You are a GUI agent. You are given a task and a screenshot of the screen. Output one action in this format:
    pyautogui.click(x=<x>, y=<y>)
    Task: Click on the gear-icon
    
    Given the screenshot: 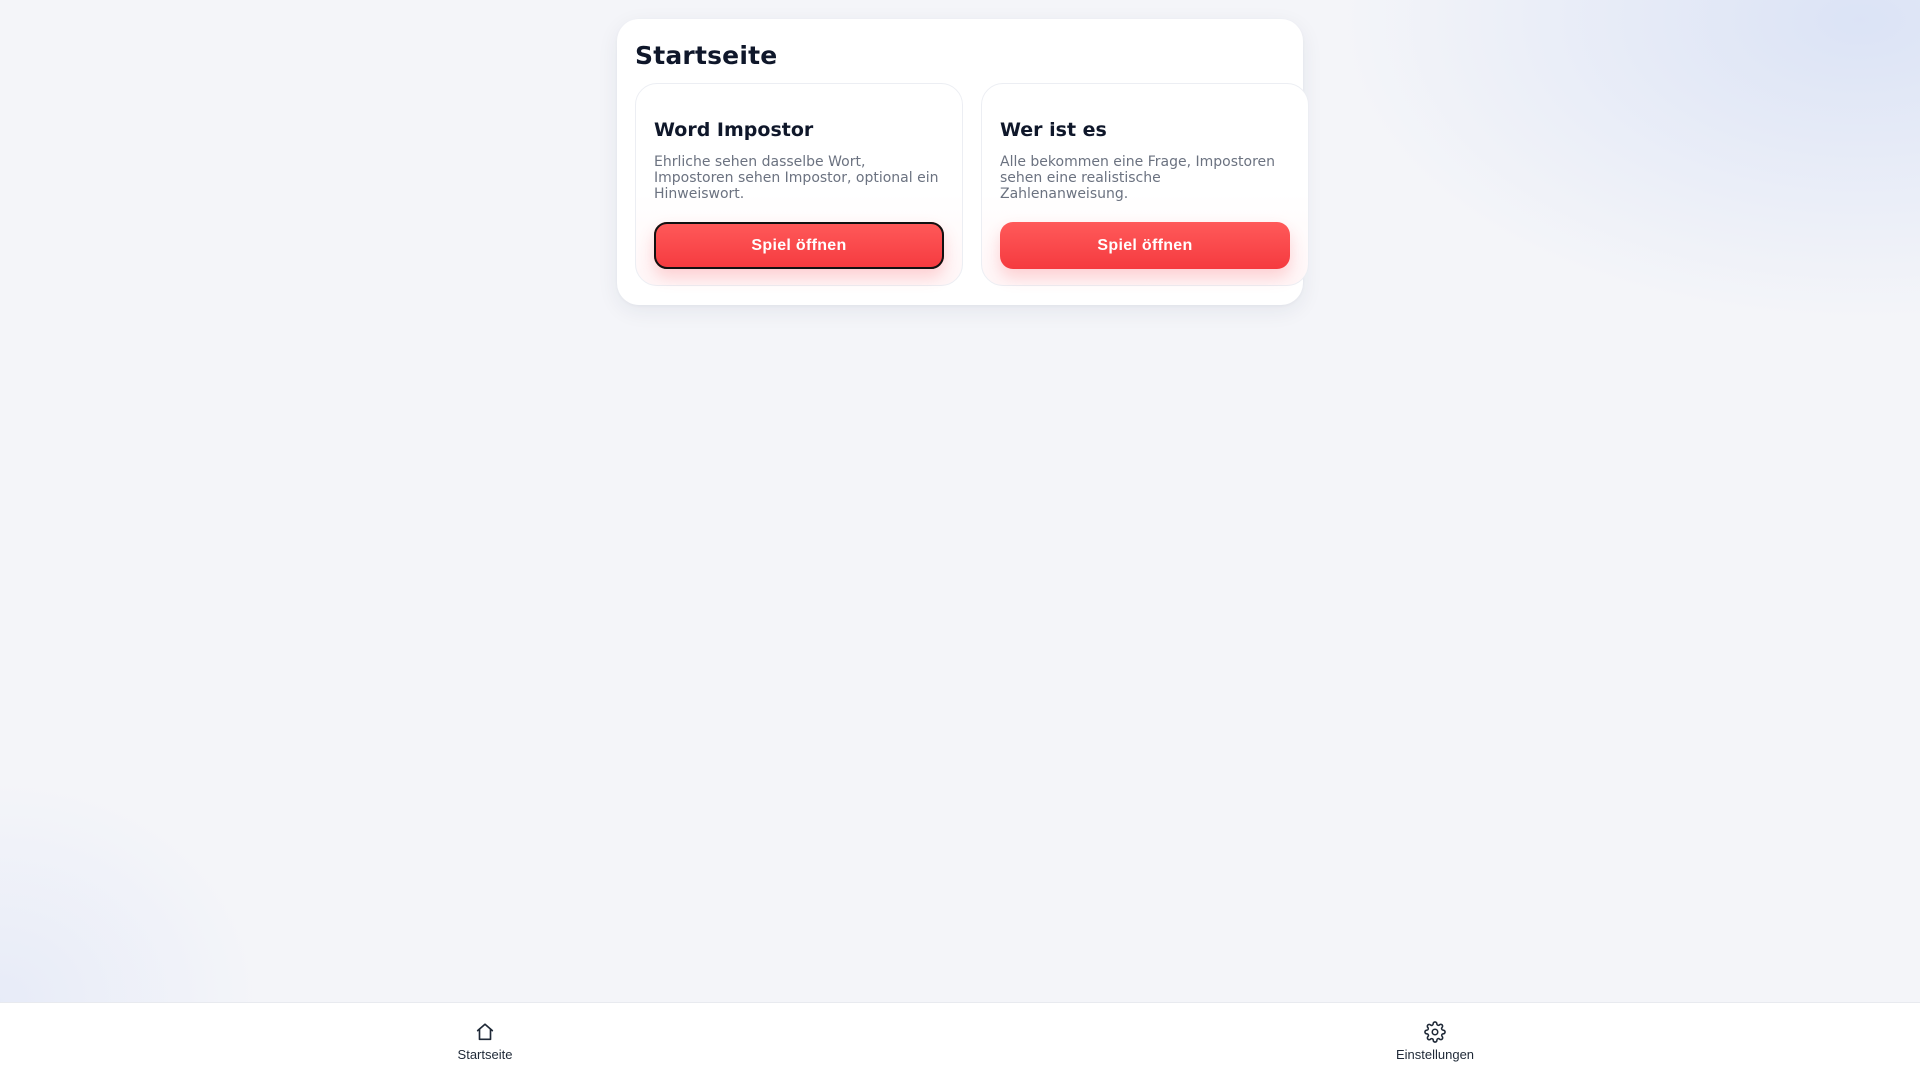 What is the action you would take?
    pyautogui.click(x=1435, y=1032)
    